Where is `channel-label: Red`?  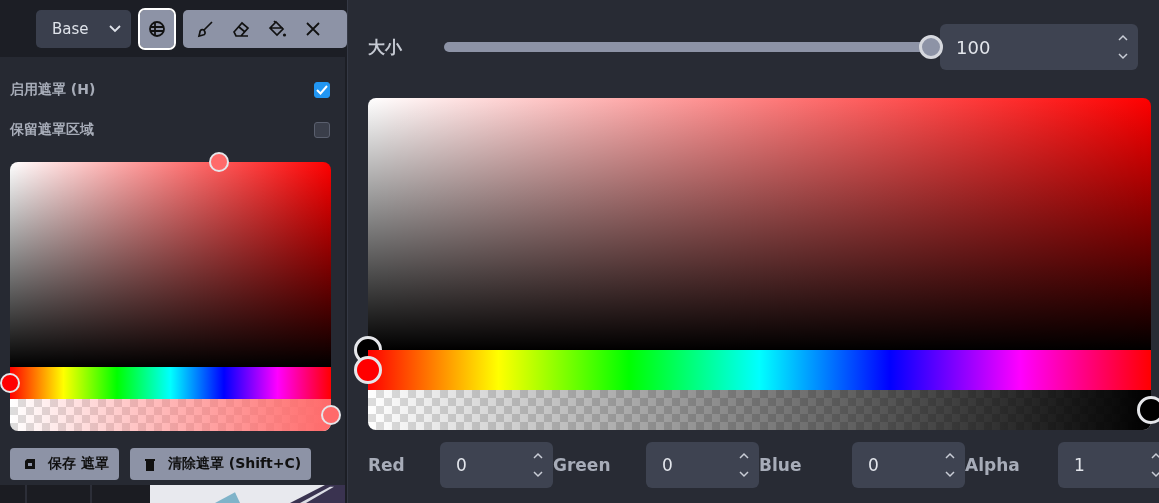 channel-label: Red is located at coordinates (387, 465).